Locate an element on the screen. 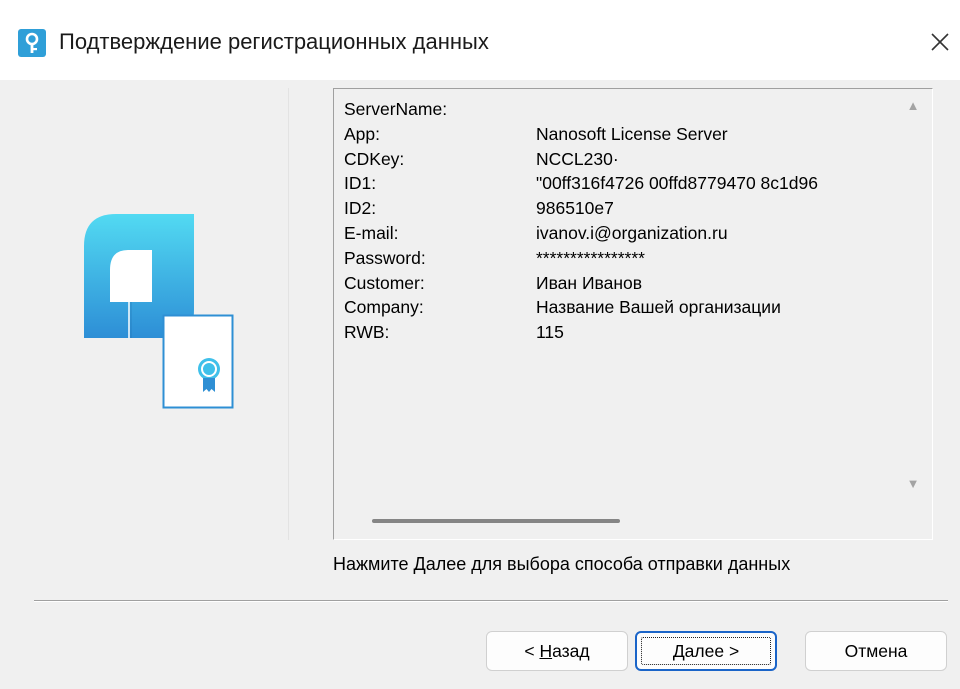 Image resolution: width=960 pixels, height=689 pixels. scrollbar-corner is located at coordinates (913, 519).